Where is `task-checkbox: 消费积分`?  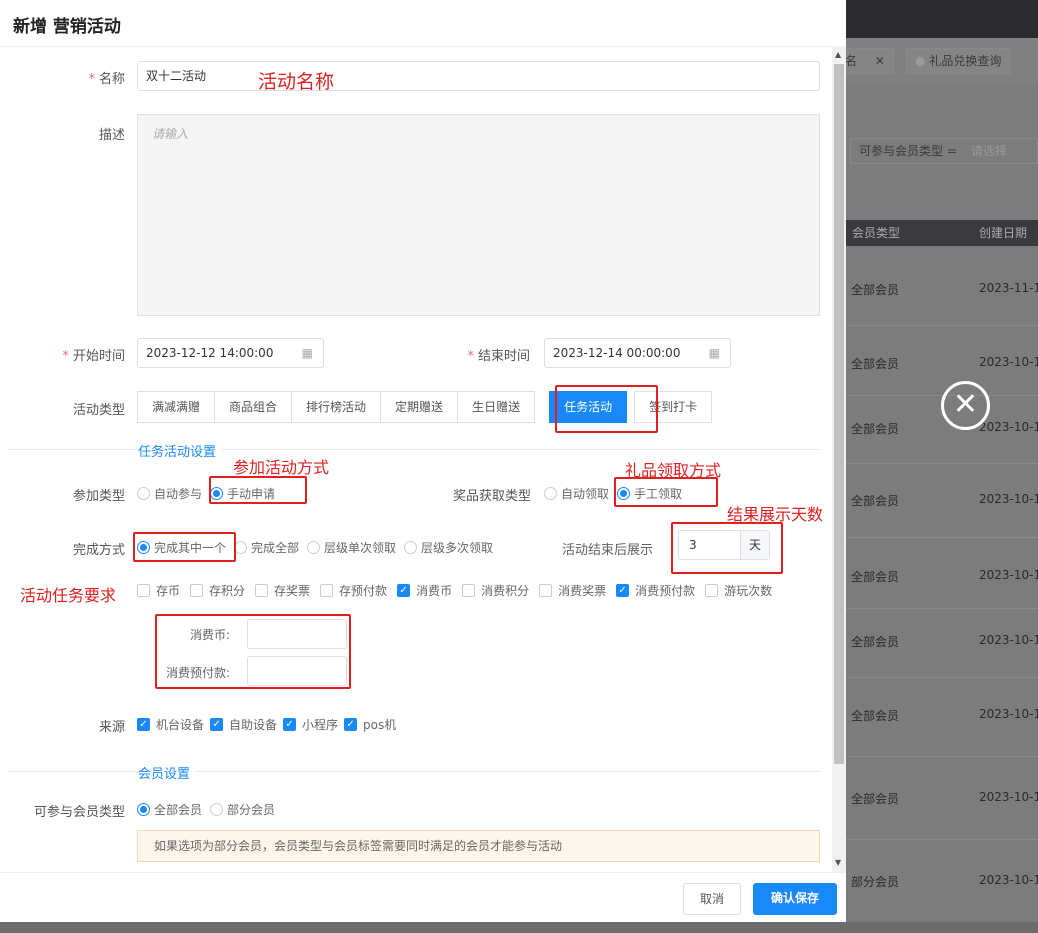
task-checkbox: 消费积分 is located at coordinates (495, 590).